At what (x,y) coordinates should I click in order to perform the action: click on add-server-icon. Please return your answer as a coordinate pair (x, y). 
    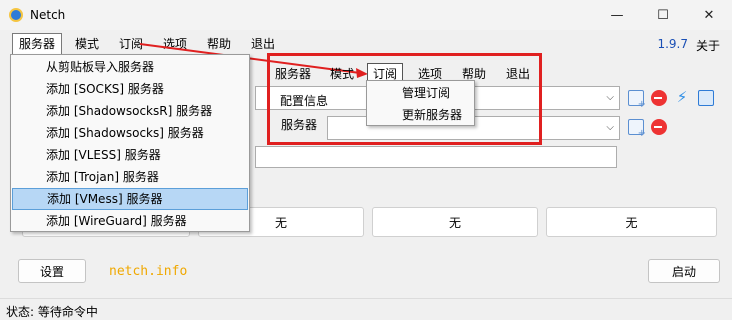
    Looking at the image, I should click on (637, 129).